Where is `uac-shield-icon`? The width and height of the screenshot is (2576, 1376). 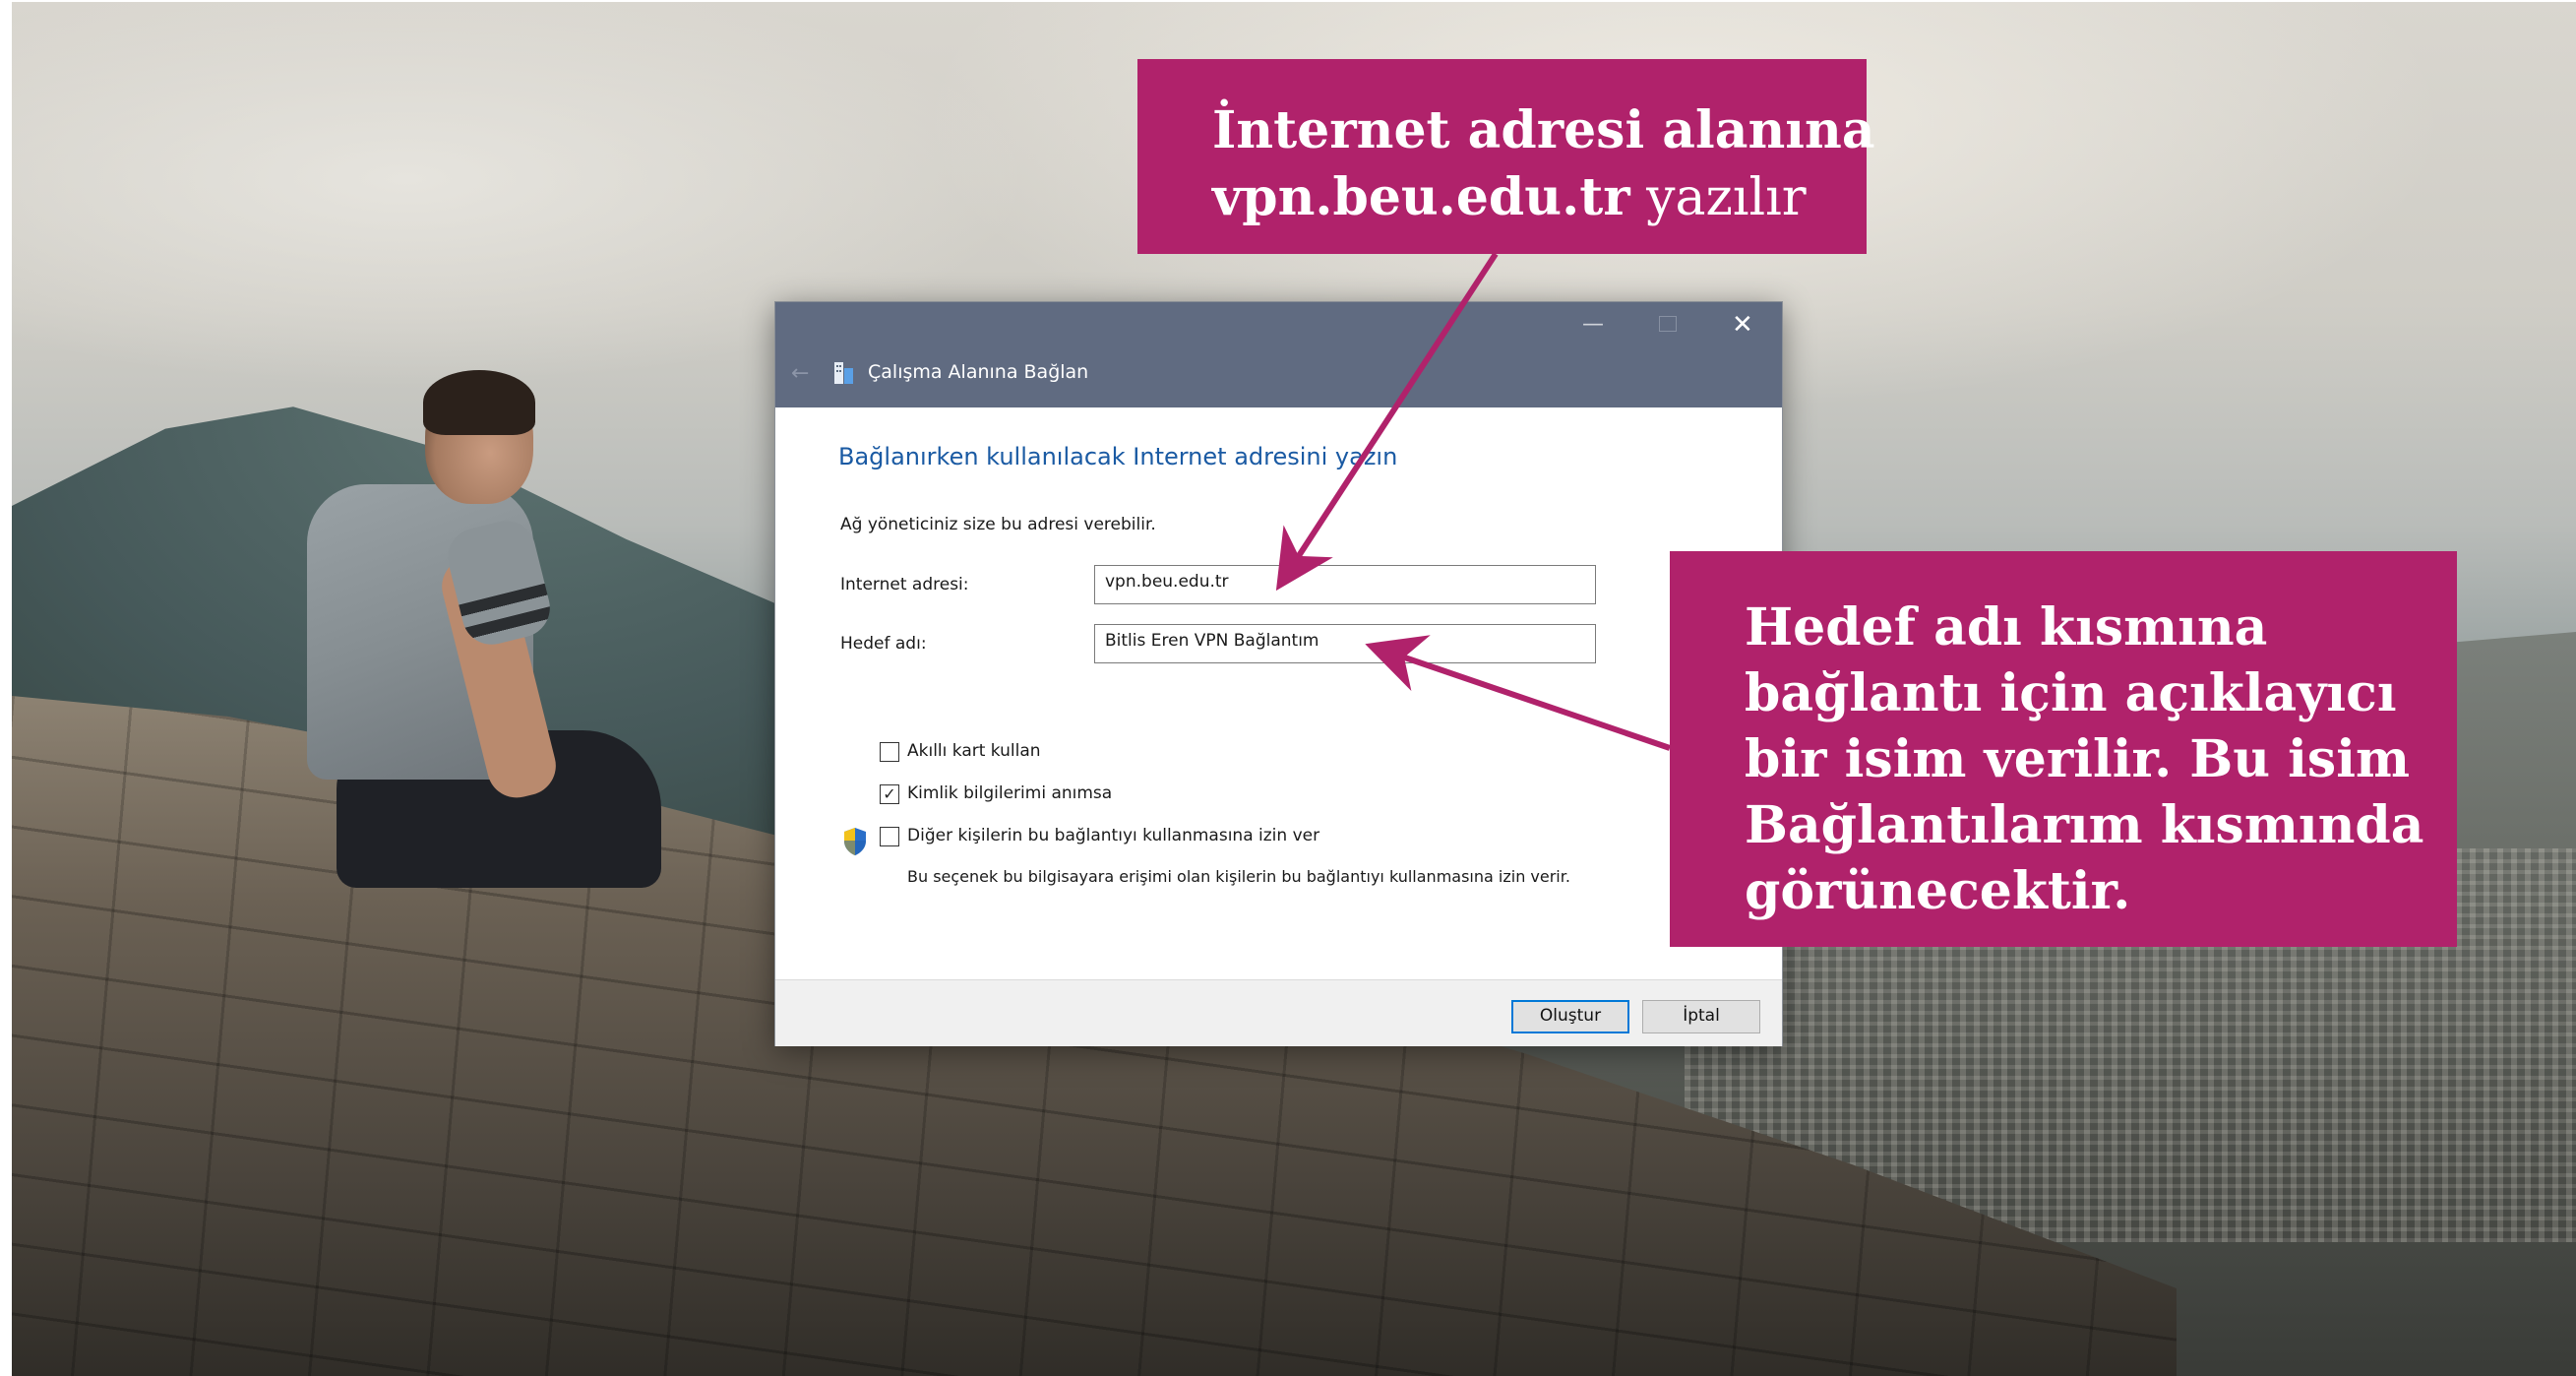 uac-shield-icon is located at coordinates (855, 841).